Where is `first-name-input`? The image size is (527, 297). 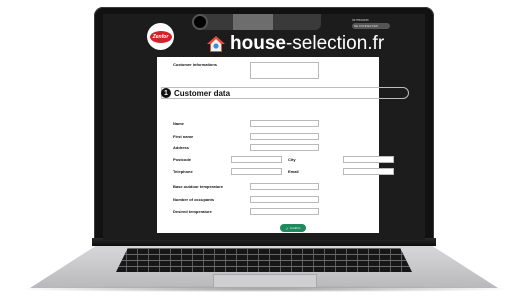
first-name-input is located at coordinates (284, 136).